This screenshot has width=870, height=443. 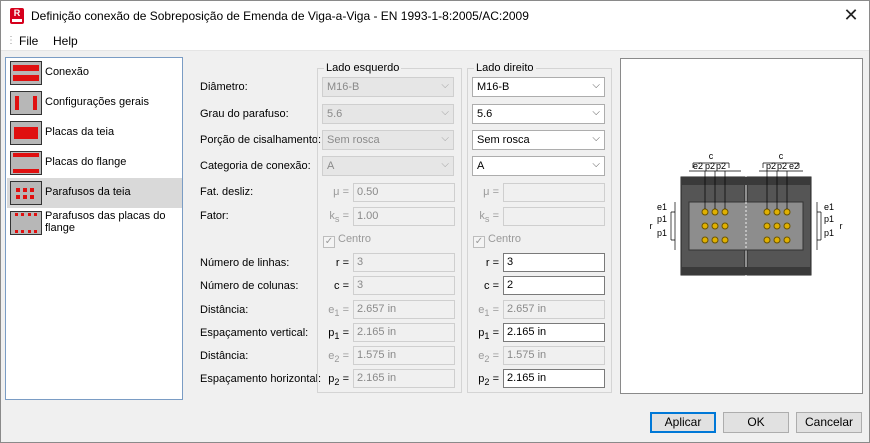 What do you see at coordinates (224, 310) in the screenshot?
I see `label-distancia-1: Distância:` at bounding box center [224, 310].